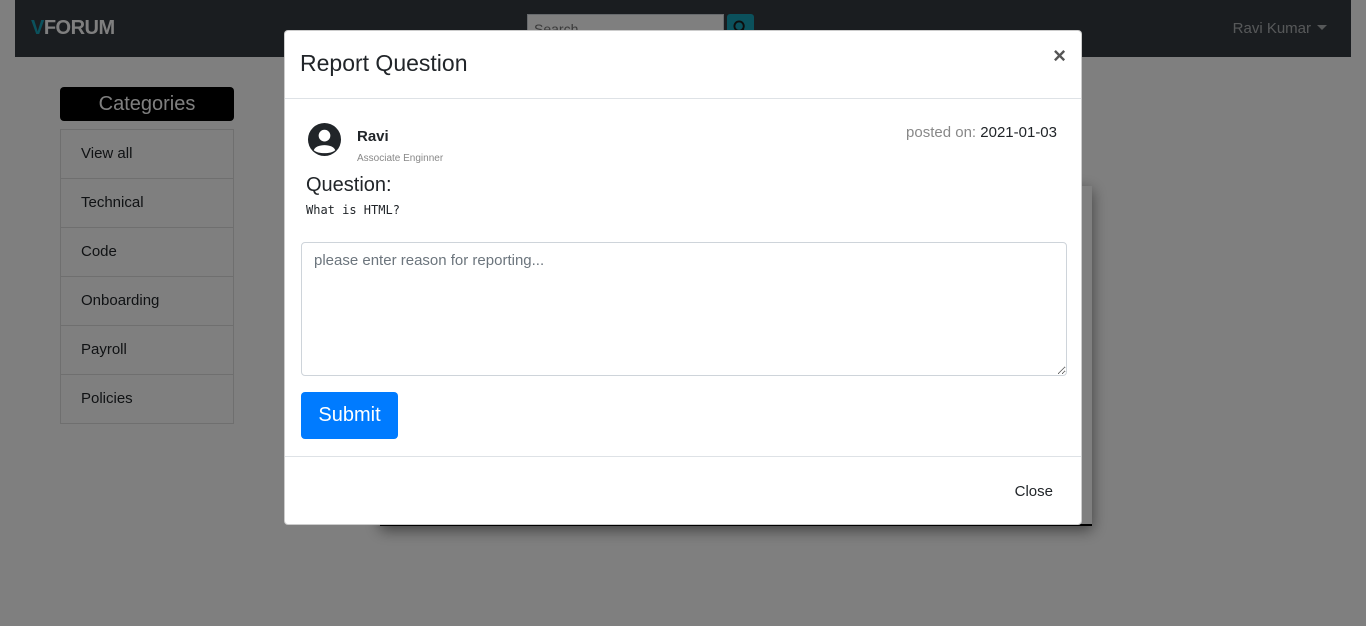 Image resolution: width=1366 pixels, height=626 pixels. I want to click on posted-on: posted on: 2021-01-03, so click(981, 132).